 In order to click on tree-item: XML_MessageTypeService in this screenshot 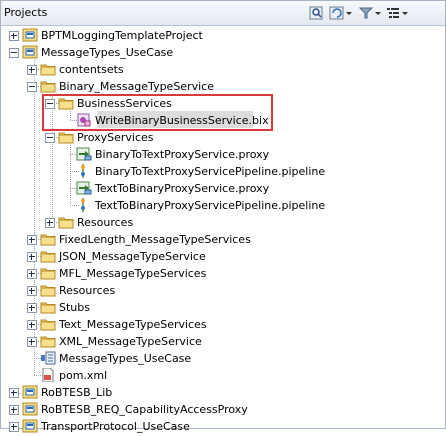, I will do `click(223, 341)`.